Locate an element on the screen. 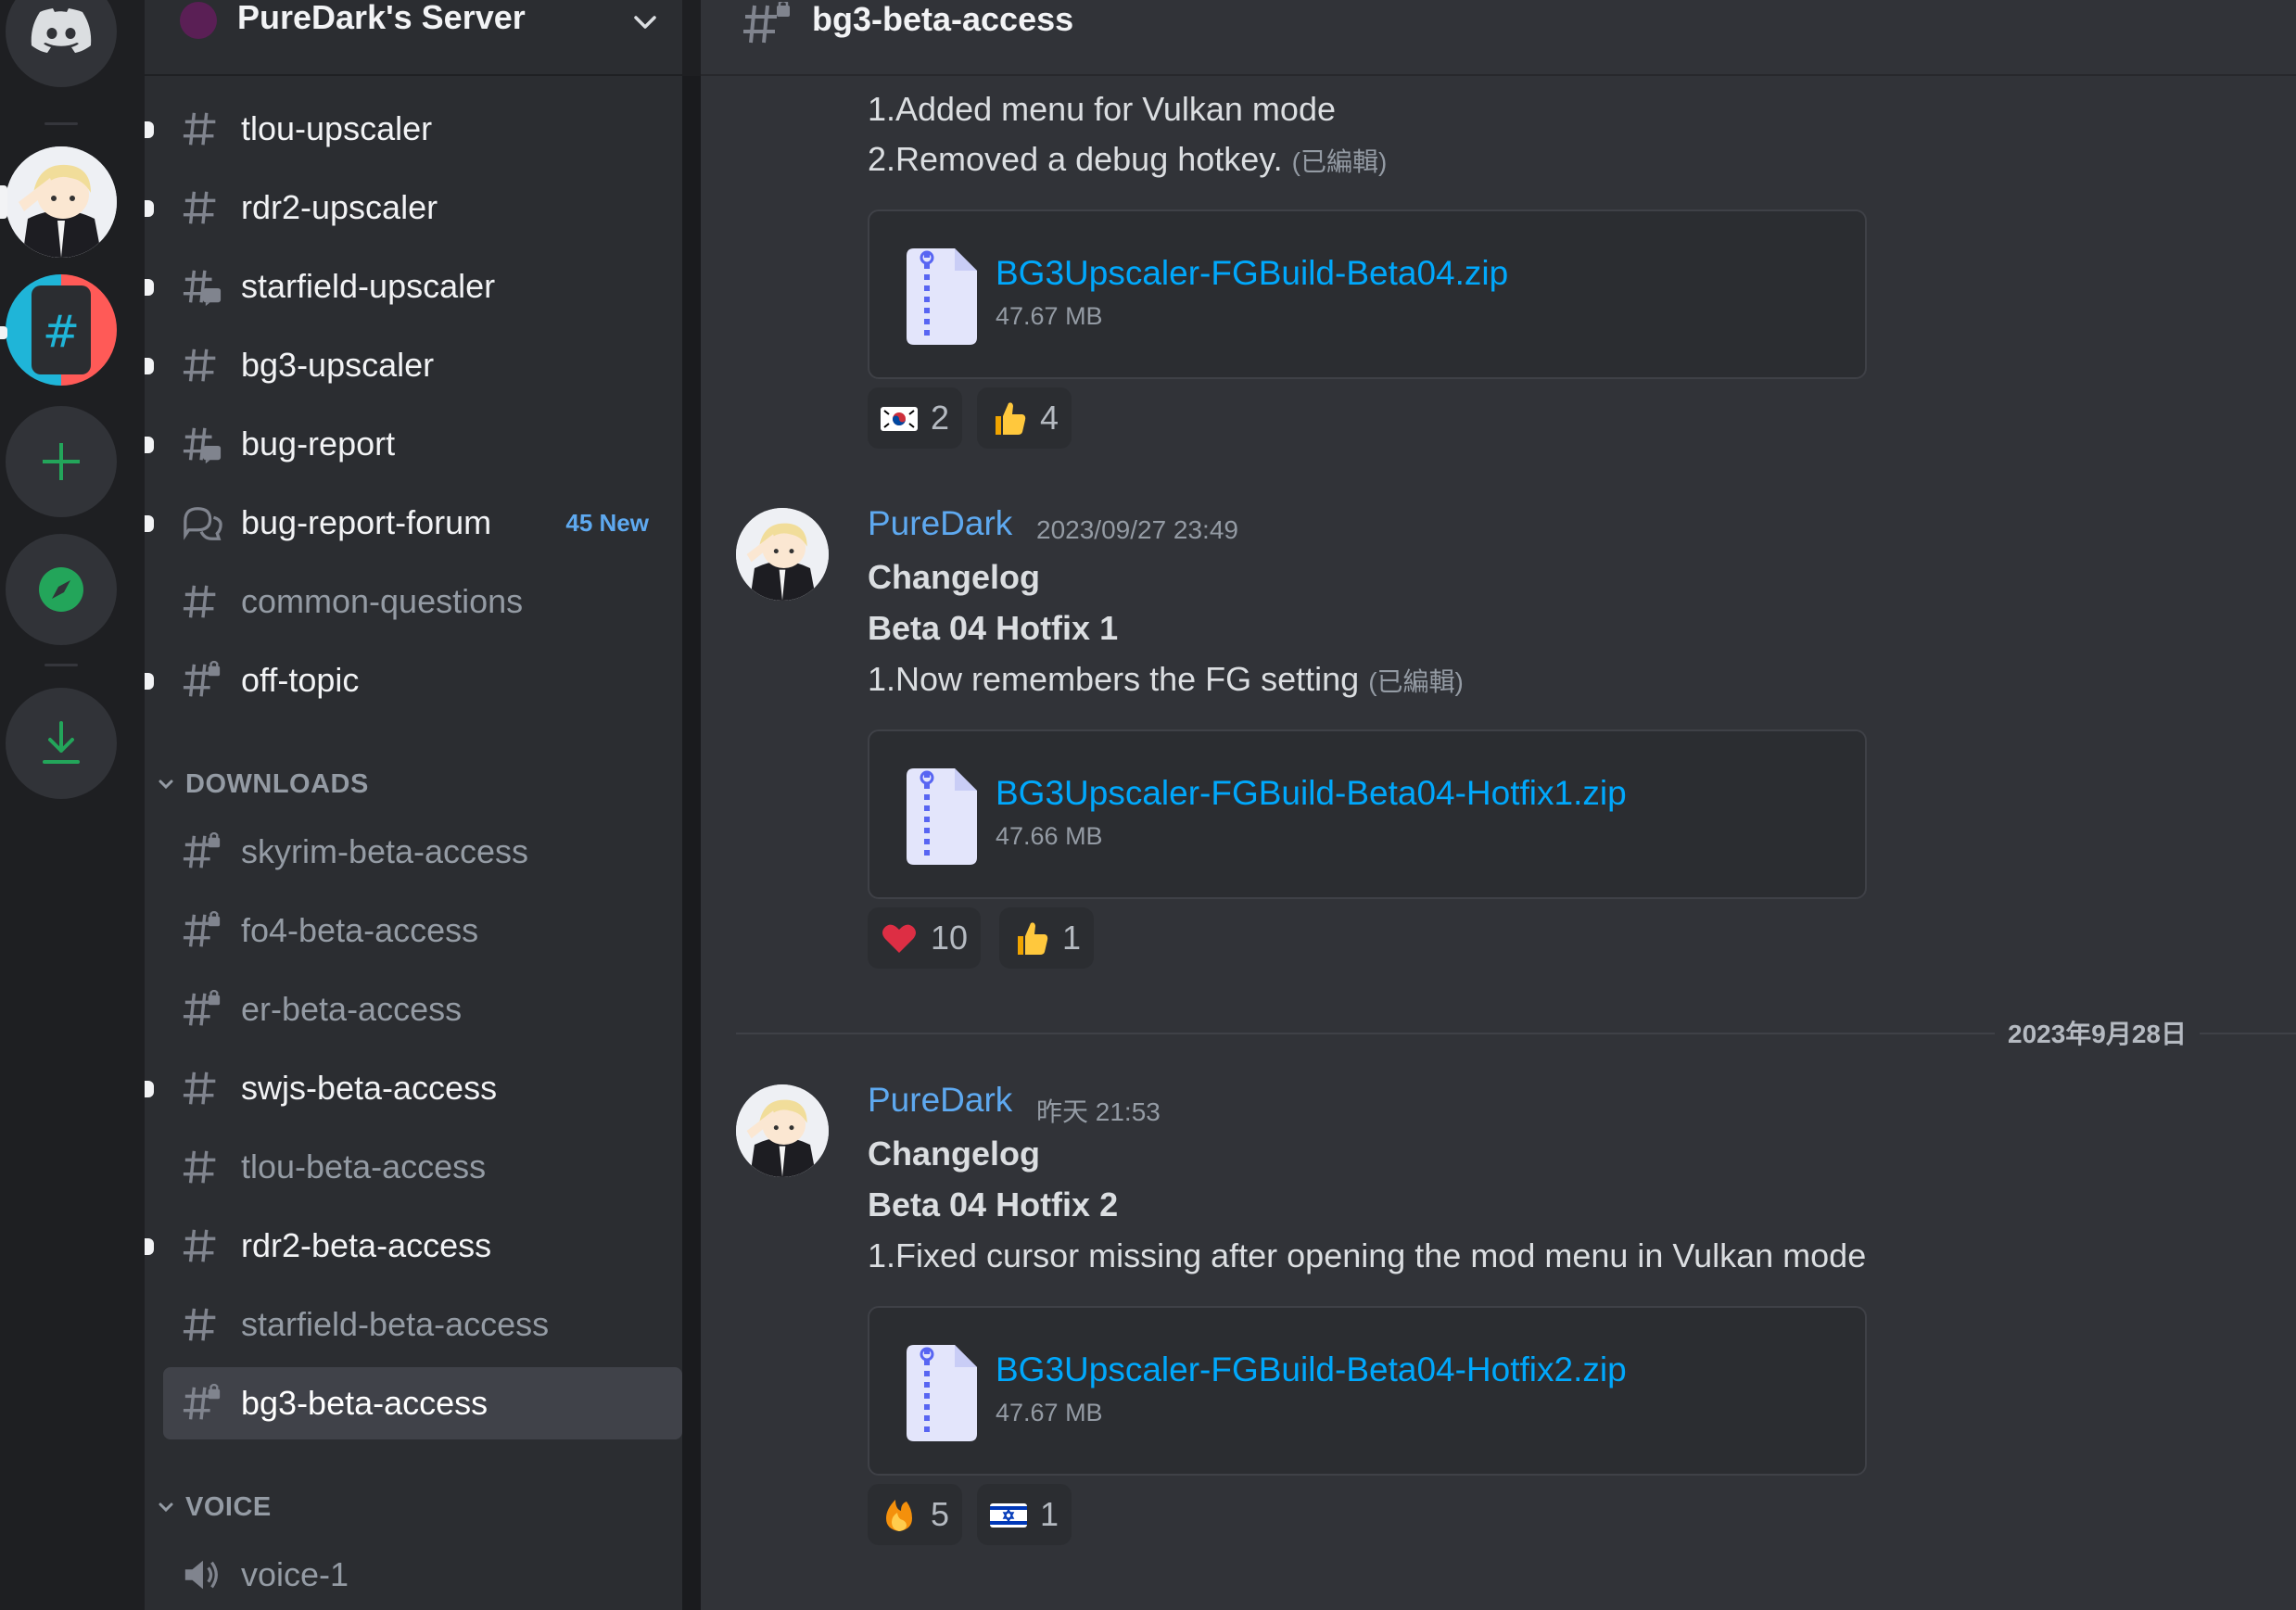  reaction-thumbs-up: 4 is located at coordinates (1024, 418).